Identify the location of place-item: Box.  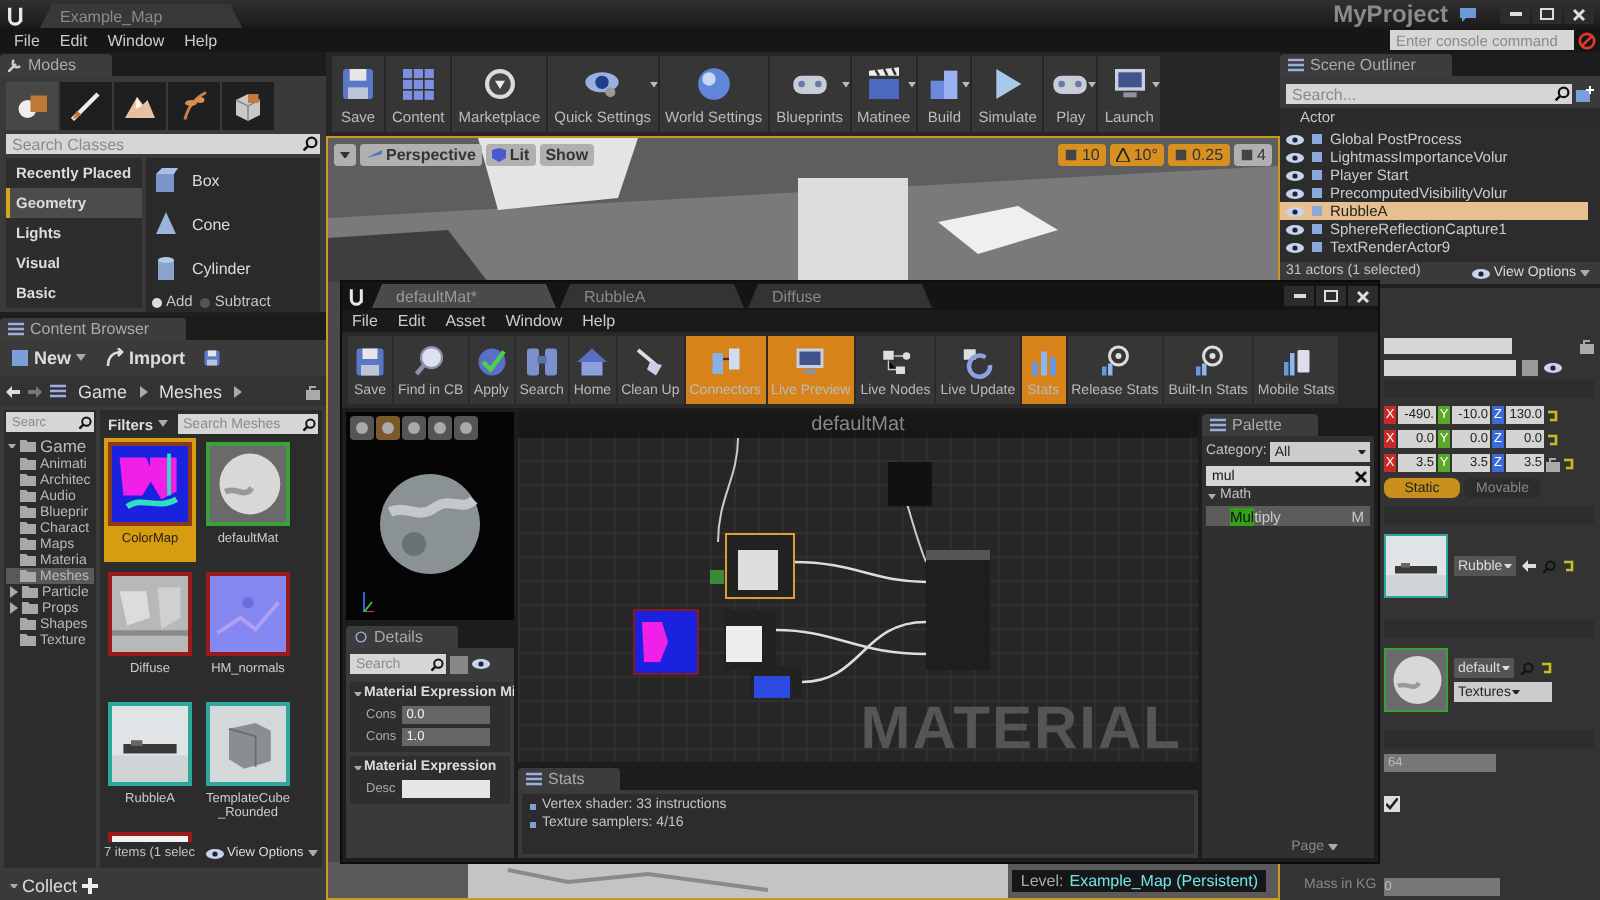
(233, 180).